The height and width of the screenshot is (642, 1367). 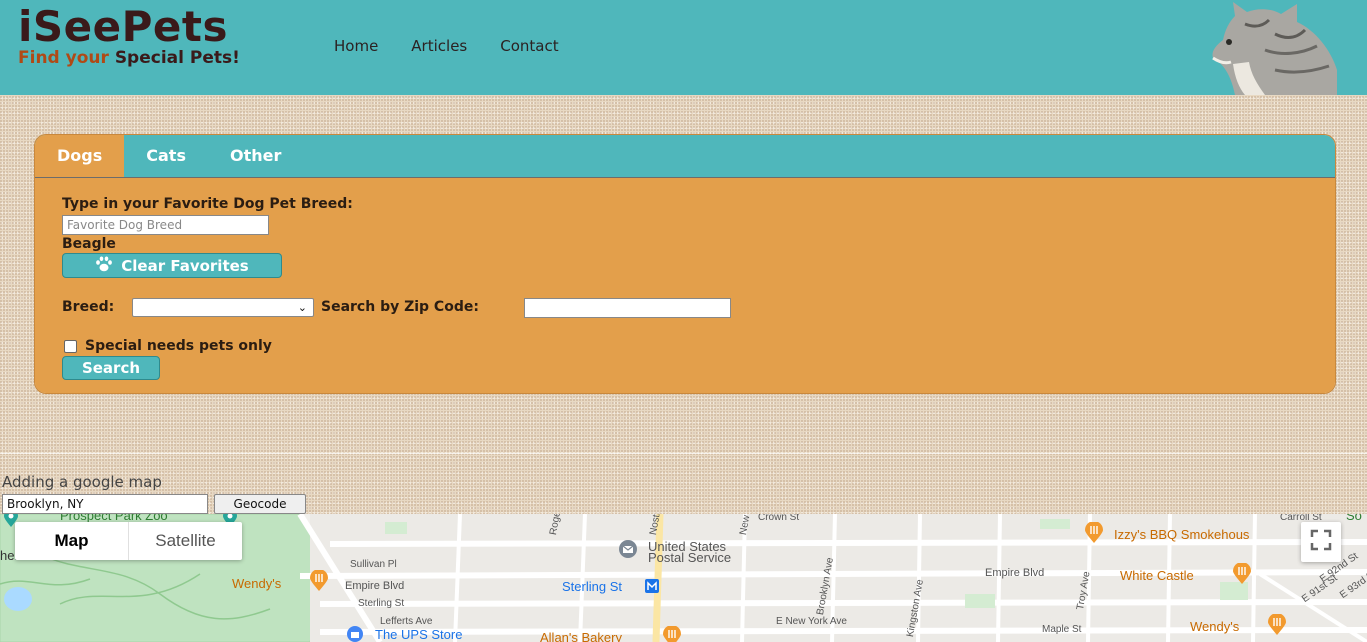 I want to click on chevron-down-icon: ⌄, so click(x=302, y=307).